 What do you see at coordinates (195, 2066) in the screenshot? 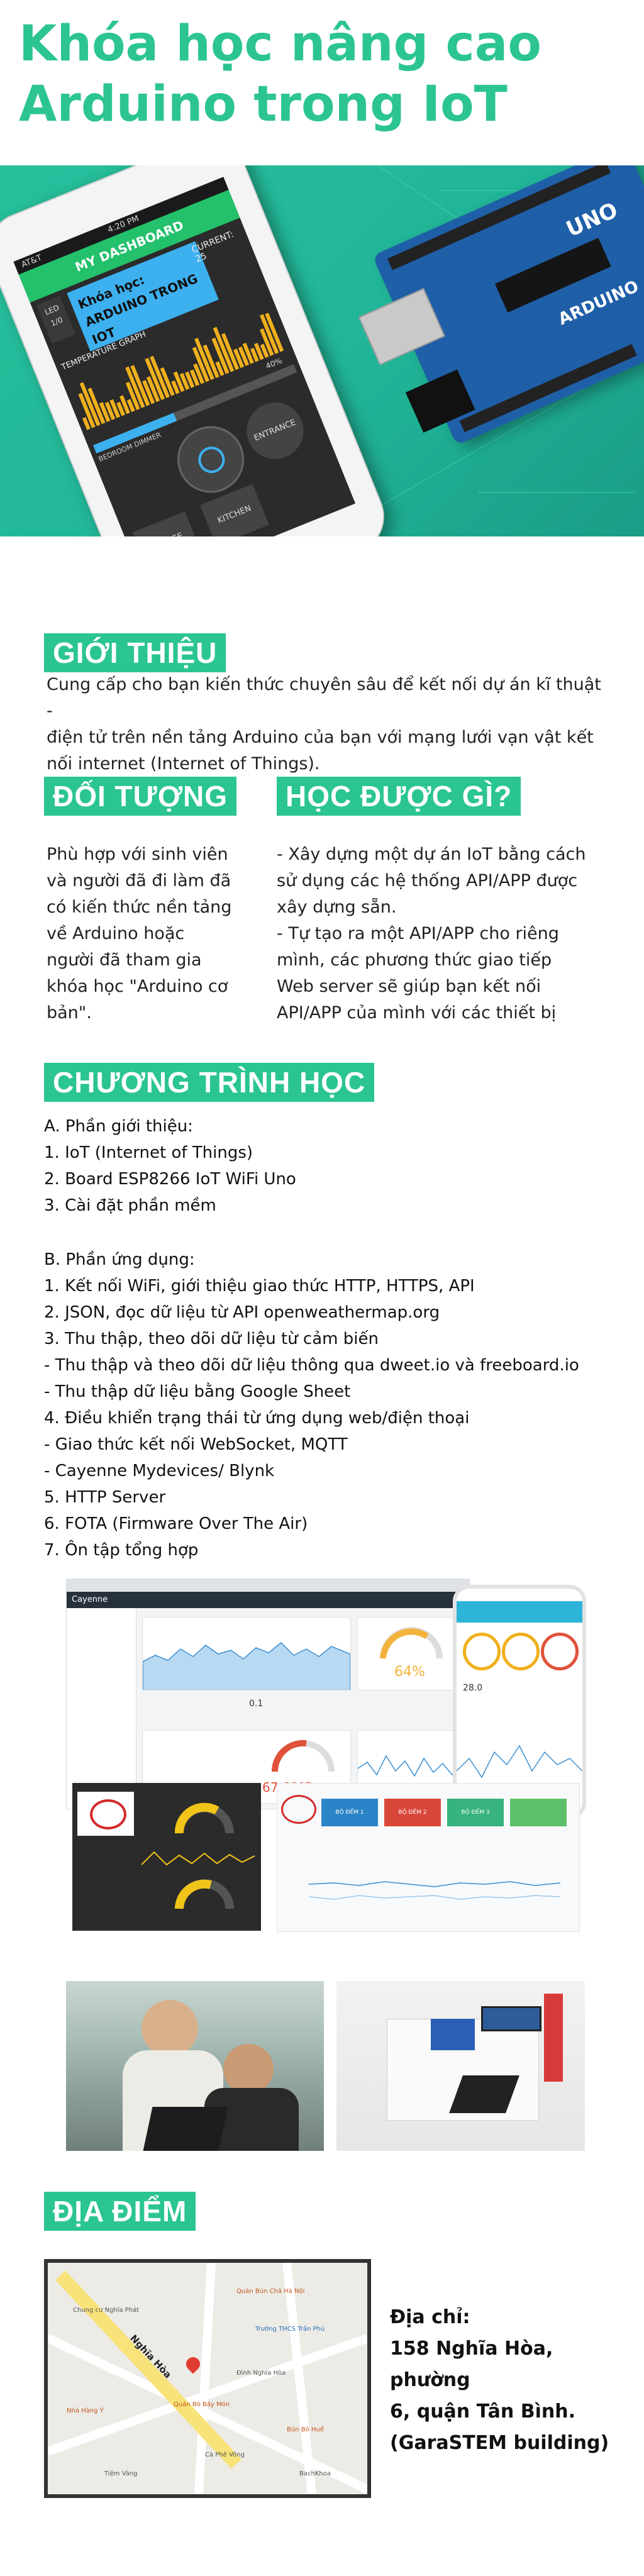
I see `students-photo` at bounding box center [195, 2066].